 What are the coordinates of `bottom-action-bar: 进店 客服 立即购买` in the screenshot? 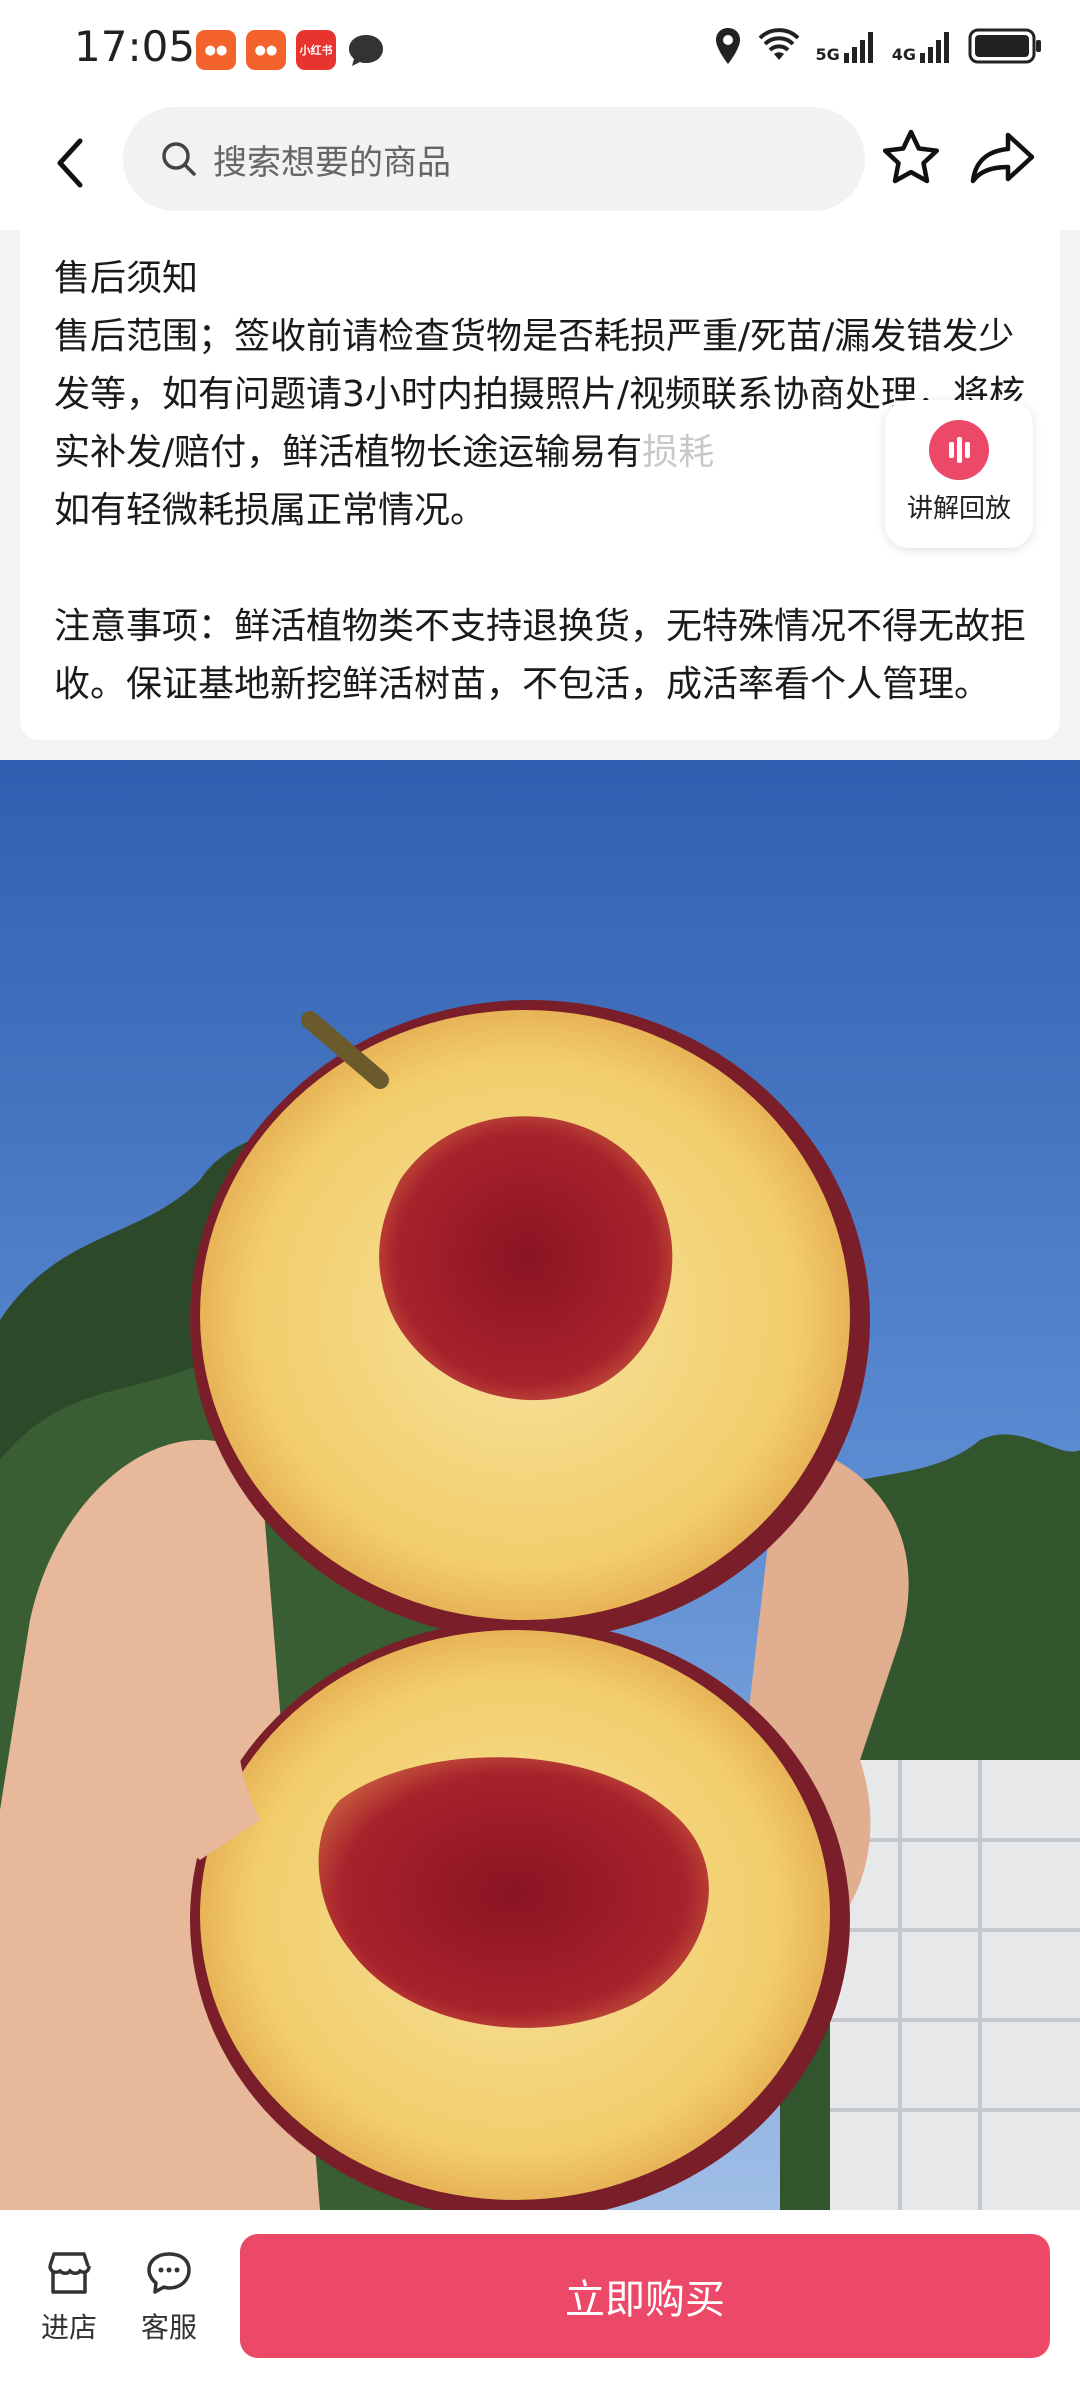 It's located at (540, 2305).